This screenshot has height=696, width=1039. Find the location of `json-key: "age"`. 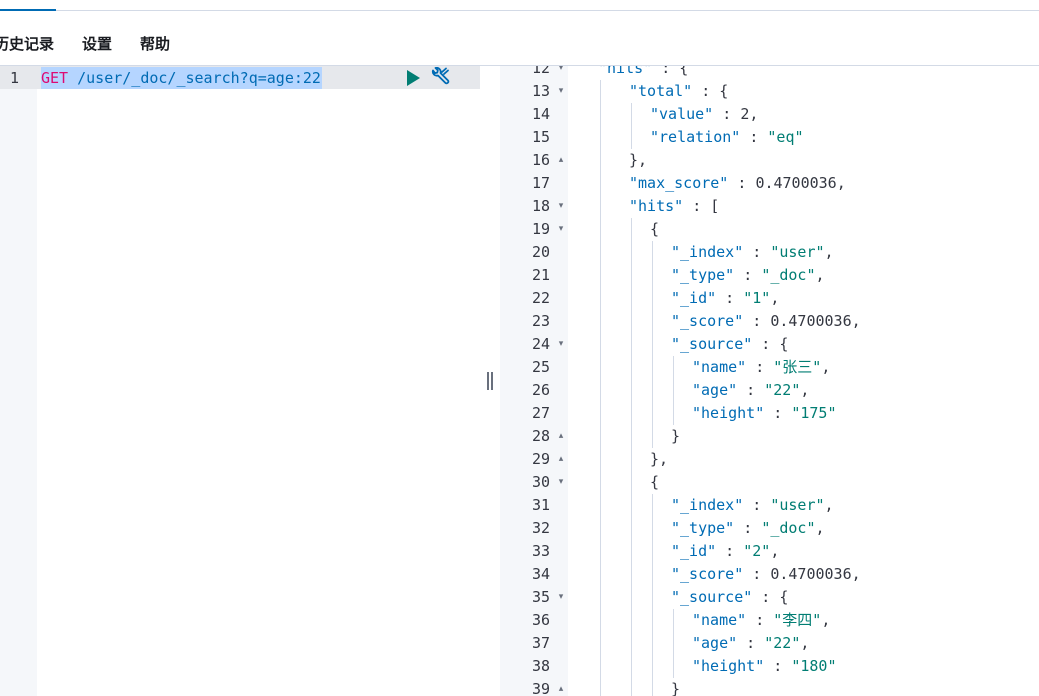

json-key: "age" is located at coordinates (715, 643).